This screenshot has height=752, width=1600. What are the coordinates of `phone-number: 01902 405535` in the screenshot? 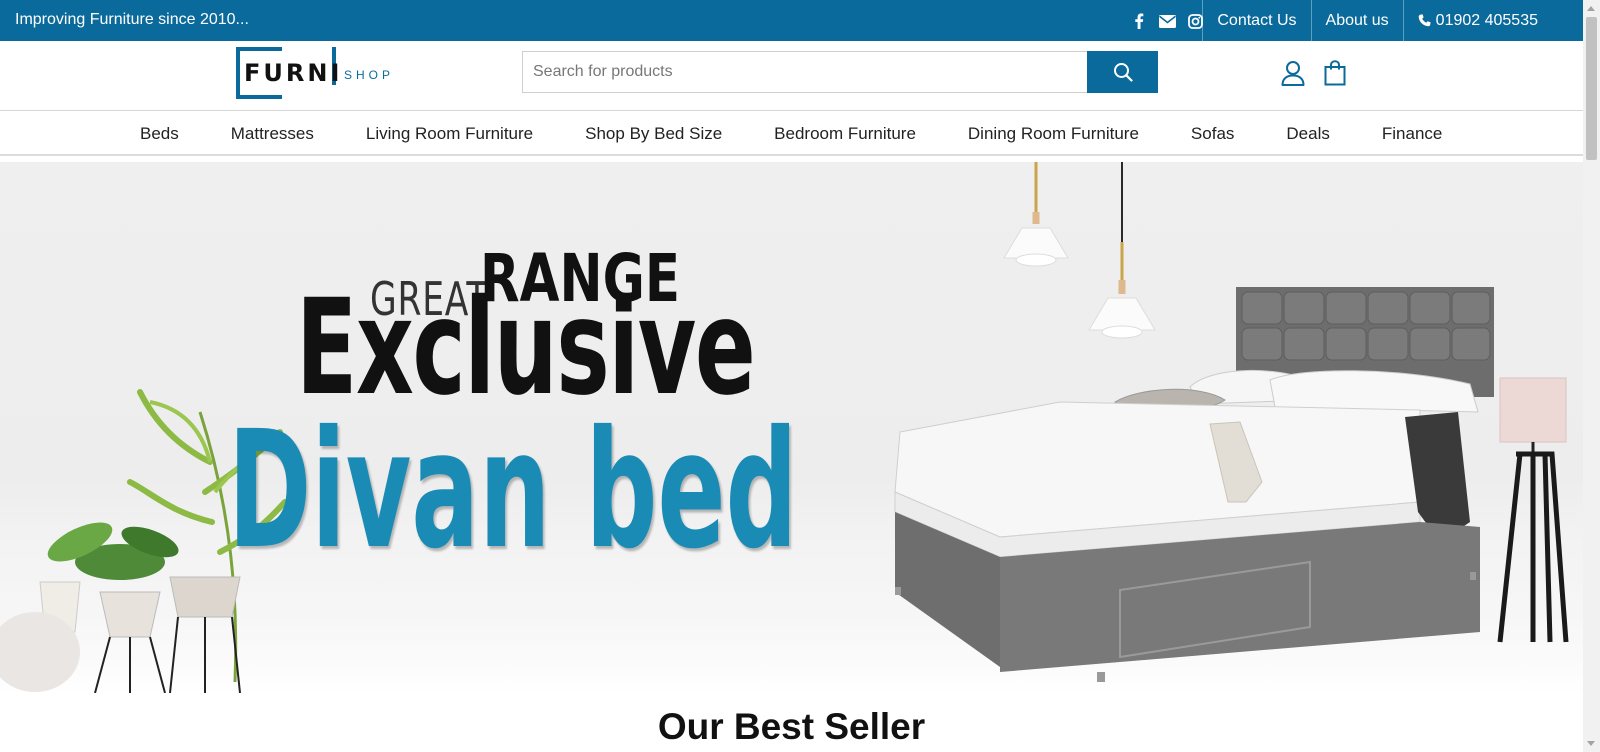 It's located at (1486, 20).